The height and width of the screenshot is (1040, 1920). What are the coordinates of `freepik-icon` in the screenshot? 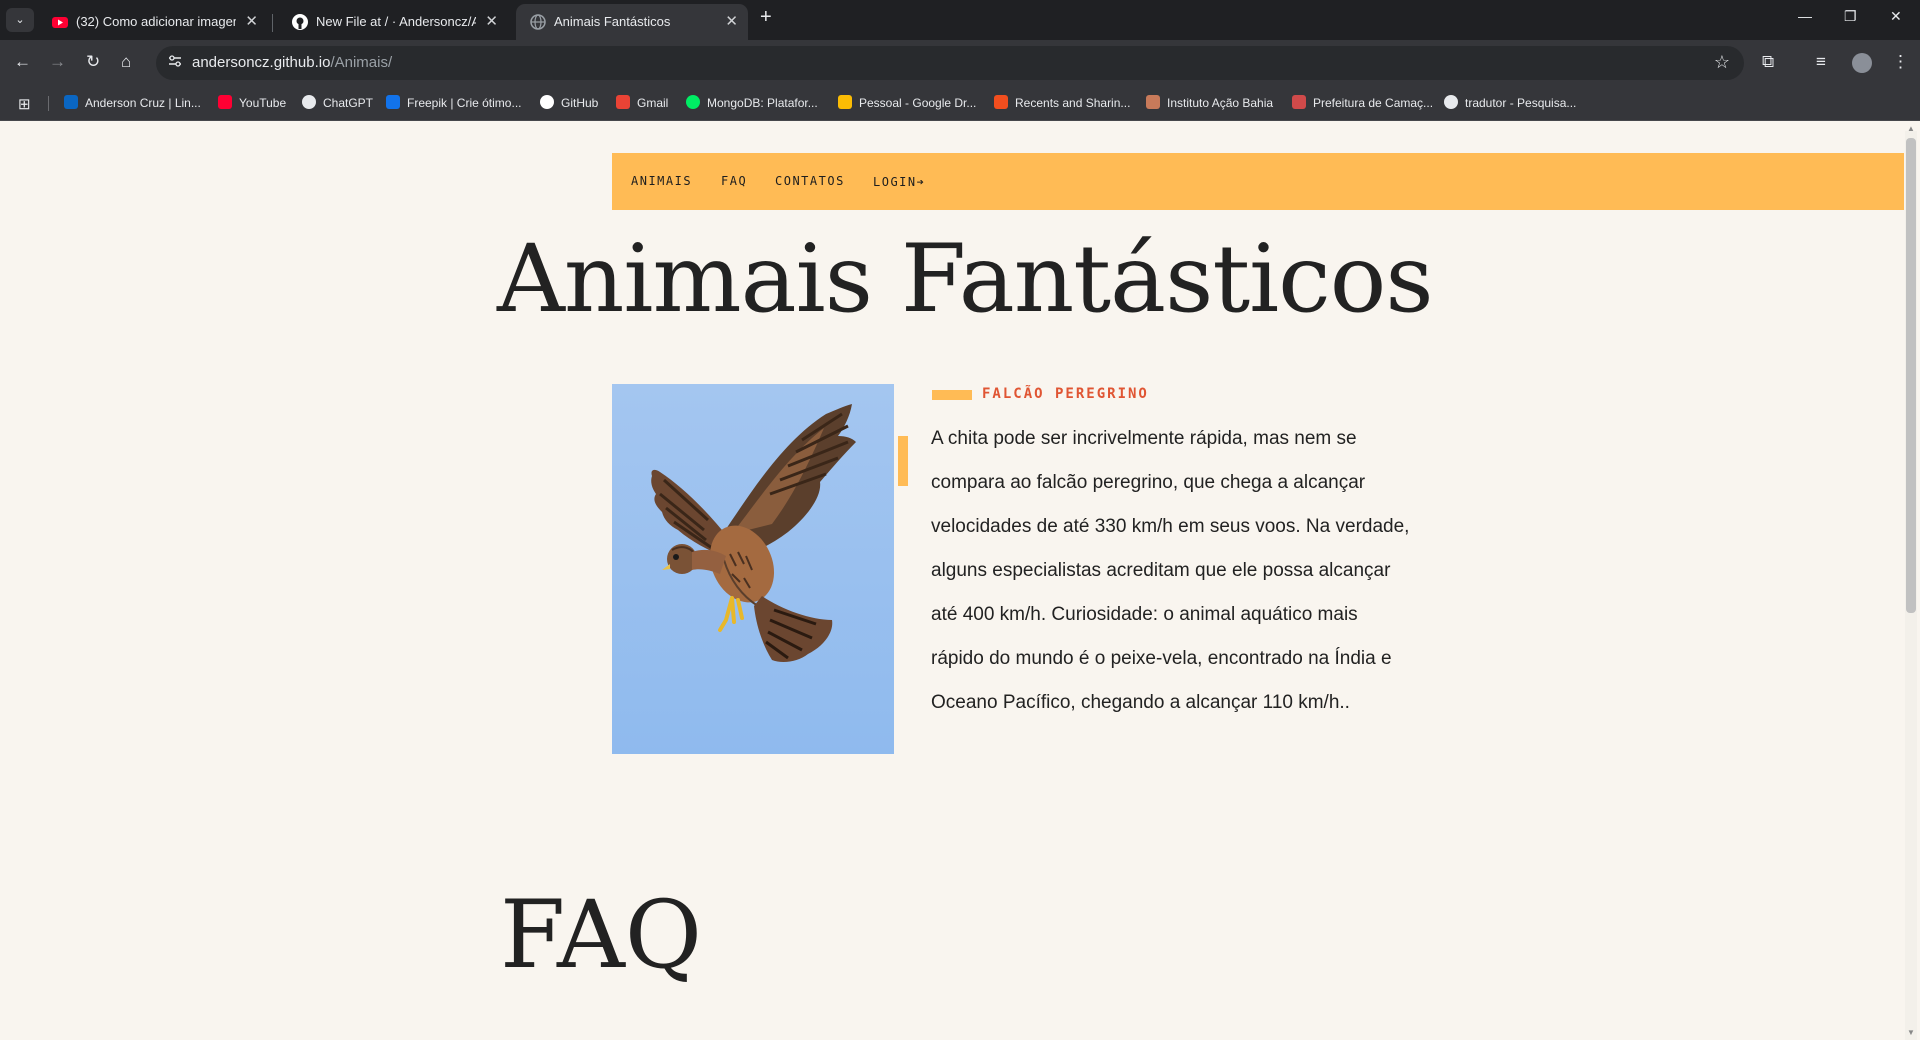 It's located at (393, 102).